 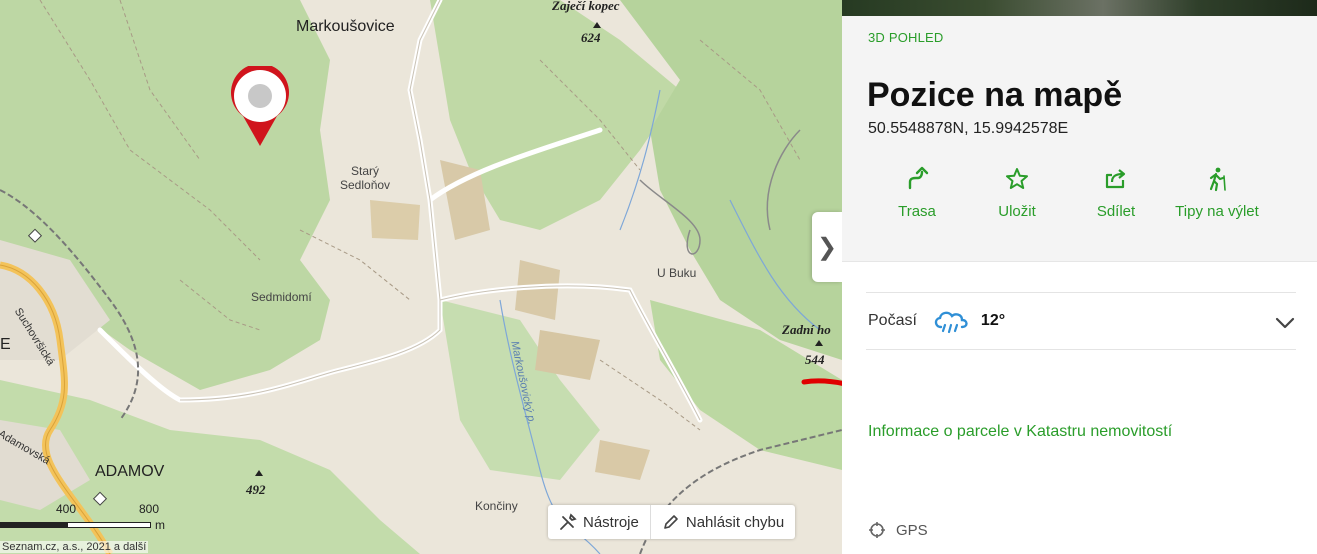 I want to click on route-button: Trasa, so click(x=917, y=194).